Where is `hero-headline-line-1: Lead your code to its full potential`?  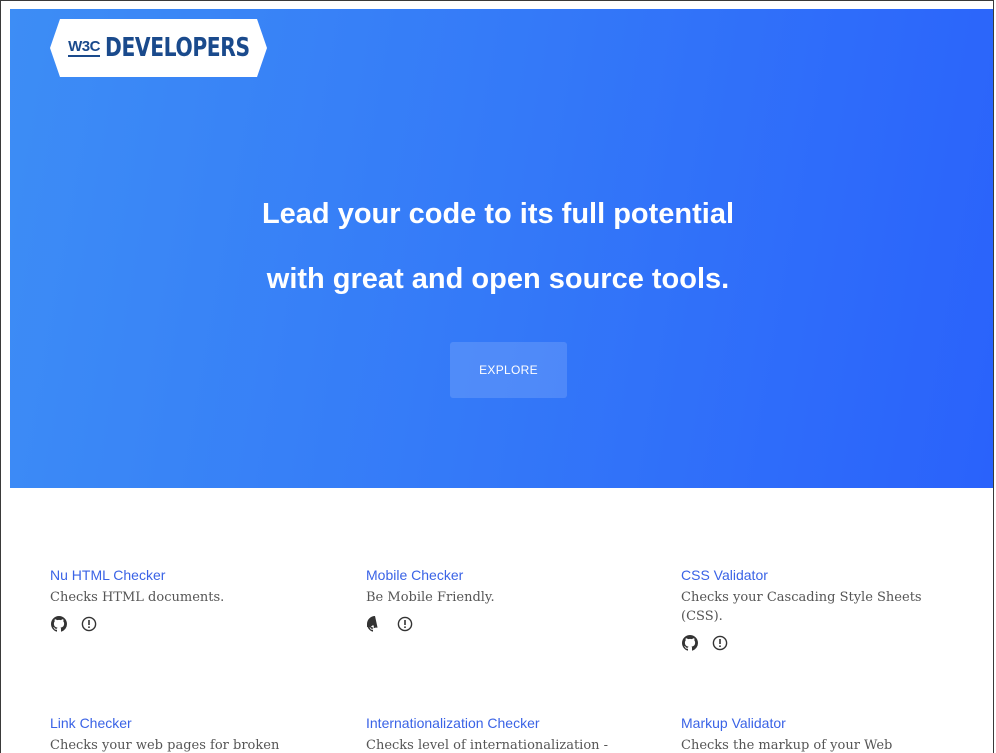
hero-headline-line-1: Lead your code to its full potential is located at coordinates (498, 214).